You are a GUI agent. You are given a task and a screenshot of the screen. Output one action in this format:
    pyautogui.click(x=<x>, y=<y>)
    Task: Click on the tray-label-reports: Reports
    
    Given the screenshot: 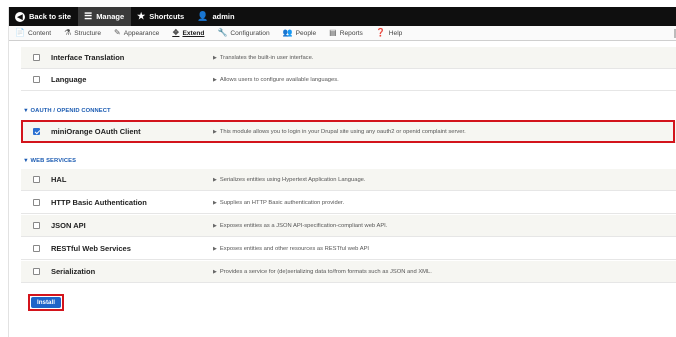 What is the action you would take?
    pyautogui.click(x=351, y=33)
    